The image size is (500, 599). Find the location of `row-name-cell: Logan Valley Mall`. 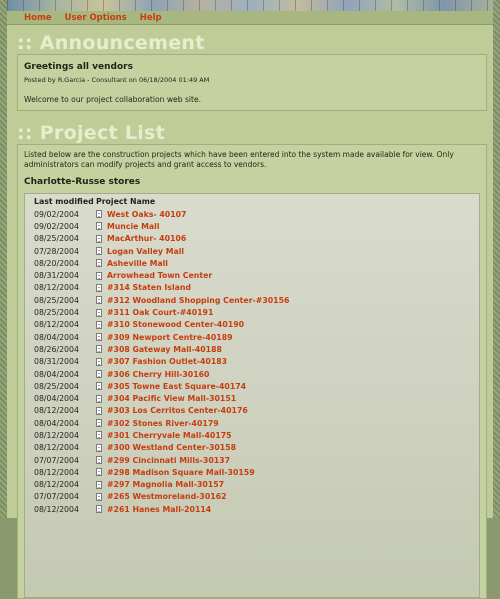

row-name-cell: Logan Valley Mall is located at coordinates (198, 251).